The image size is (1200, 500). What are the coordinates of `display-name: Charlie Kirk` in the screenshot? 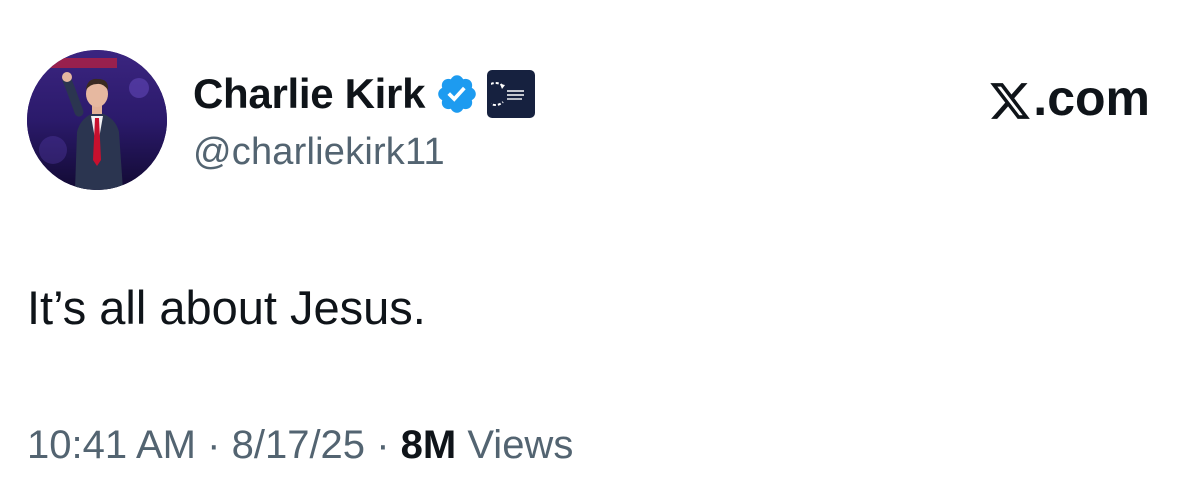 It's located at (309, 94).